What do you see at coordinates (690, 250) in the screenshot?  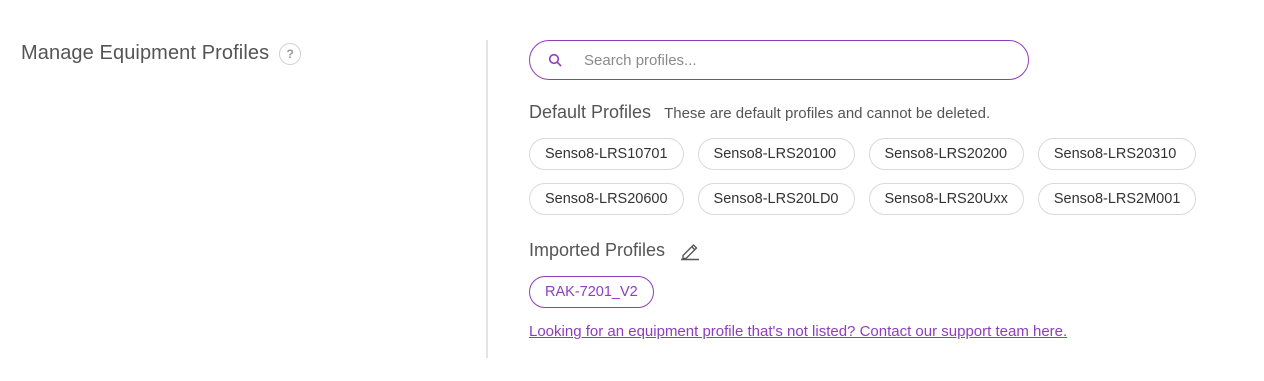 I see `pencil-icon` at bounding box center [690, 250].